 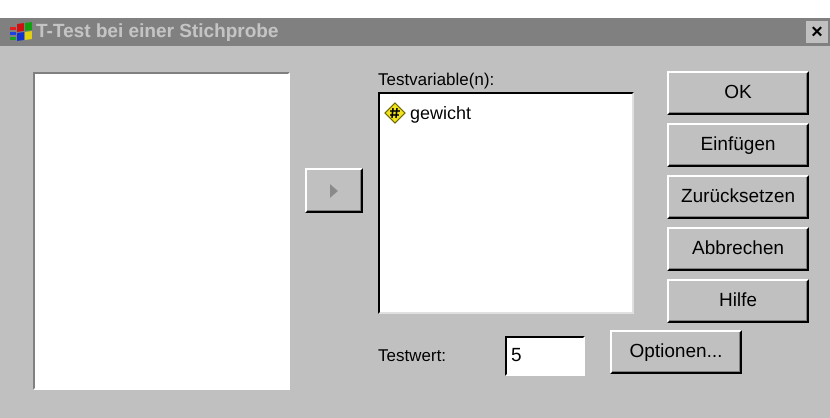 What do you see at coordinates (738, 93) in the screenshot?
I see `dialog-button: OK` at bounding box center [738, 93].